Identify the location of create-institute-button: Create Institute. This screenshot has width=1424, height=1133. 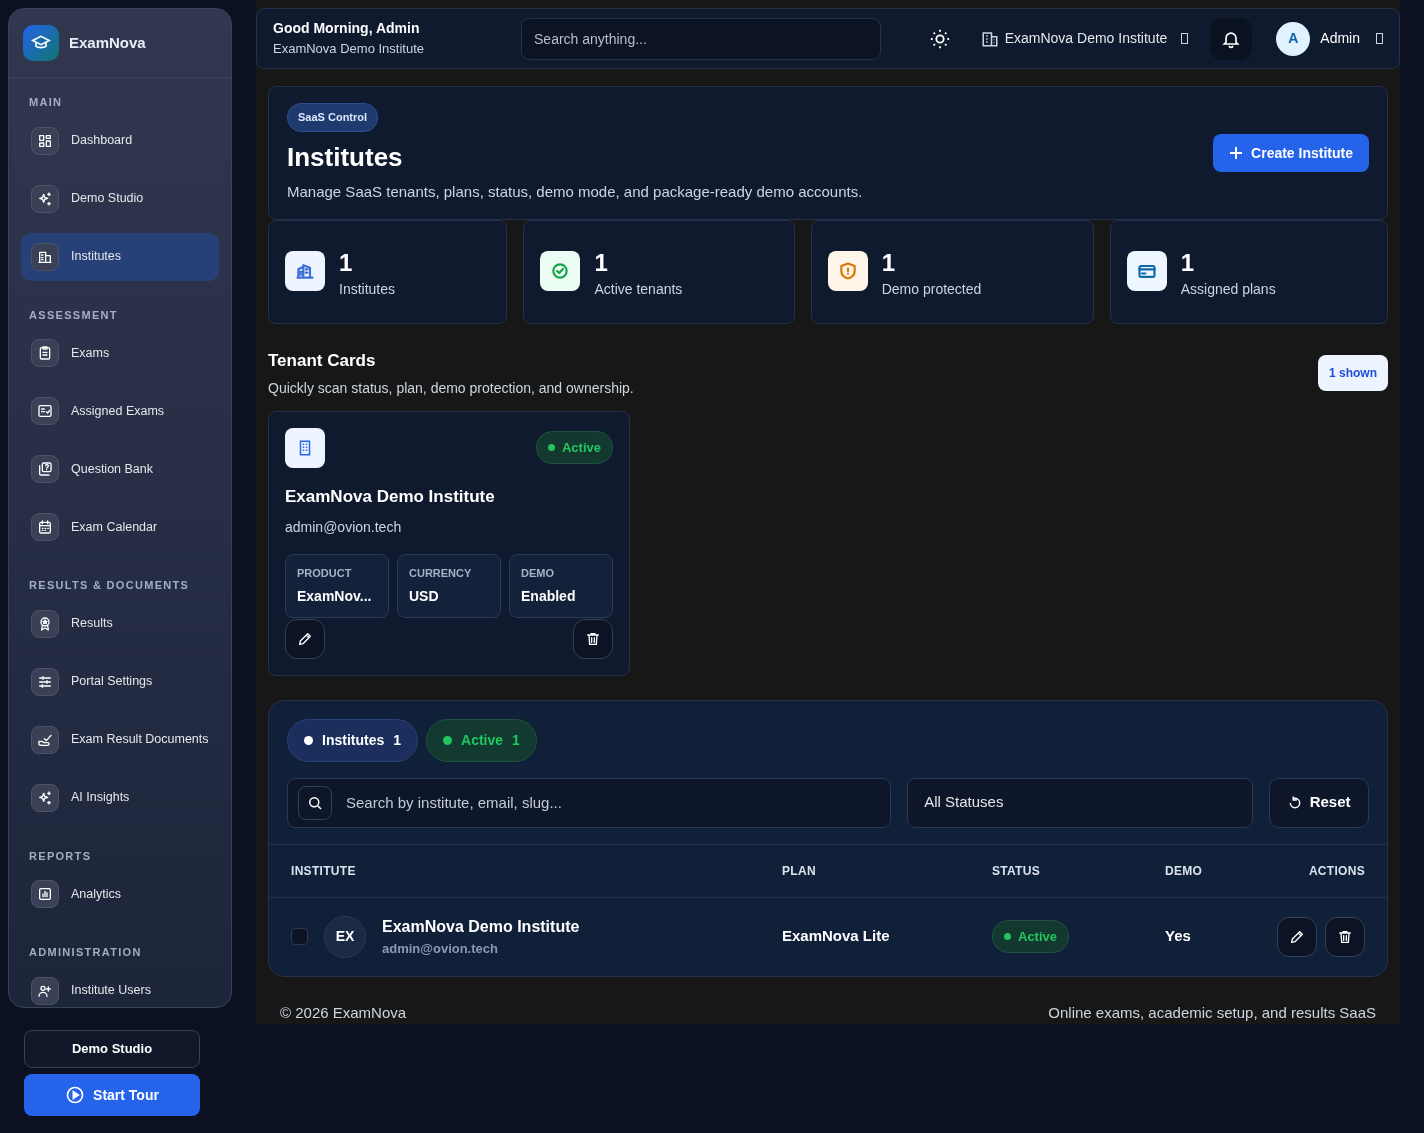
(1291, 153).